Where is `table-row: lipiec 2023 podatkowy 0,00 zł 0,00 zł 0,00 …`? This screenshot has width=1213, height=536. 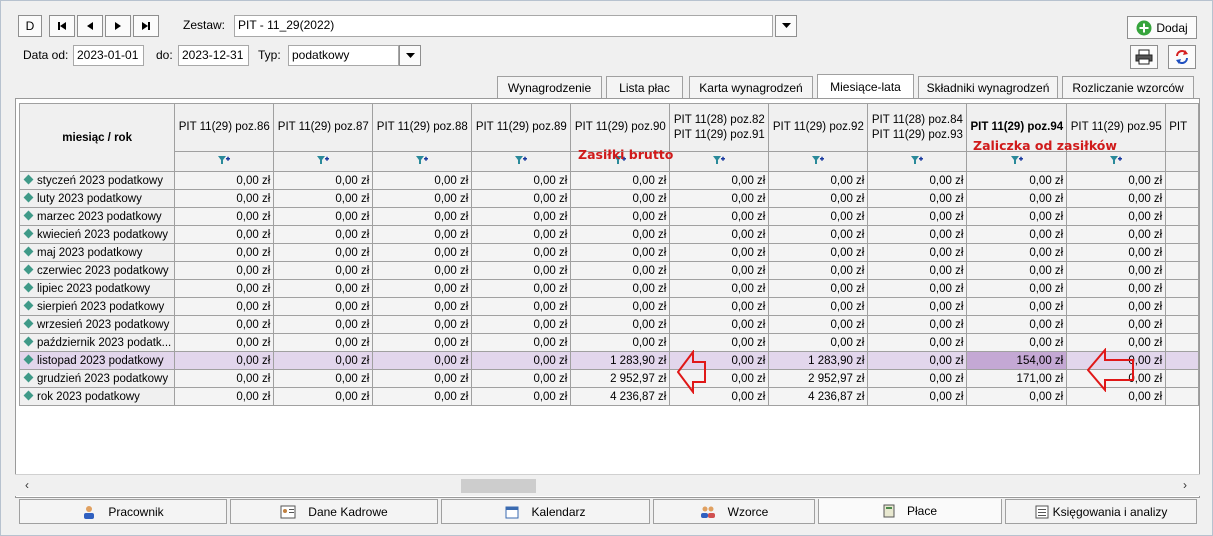
table-row: lipiec 2023 podatkowy 0,00 zł 0,00 zł 0,00 … is located at coordinates (608, 288).